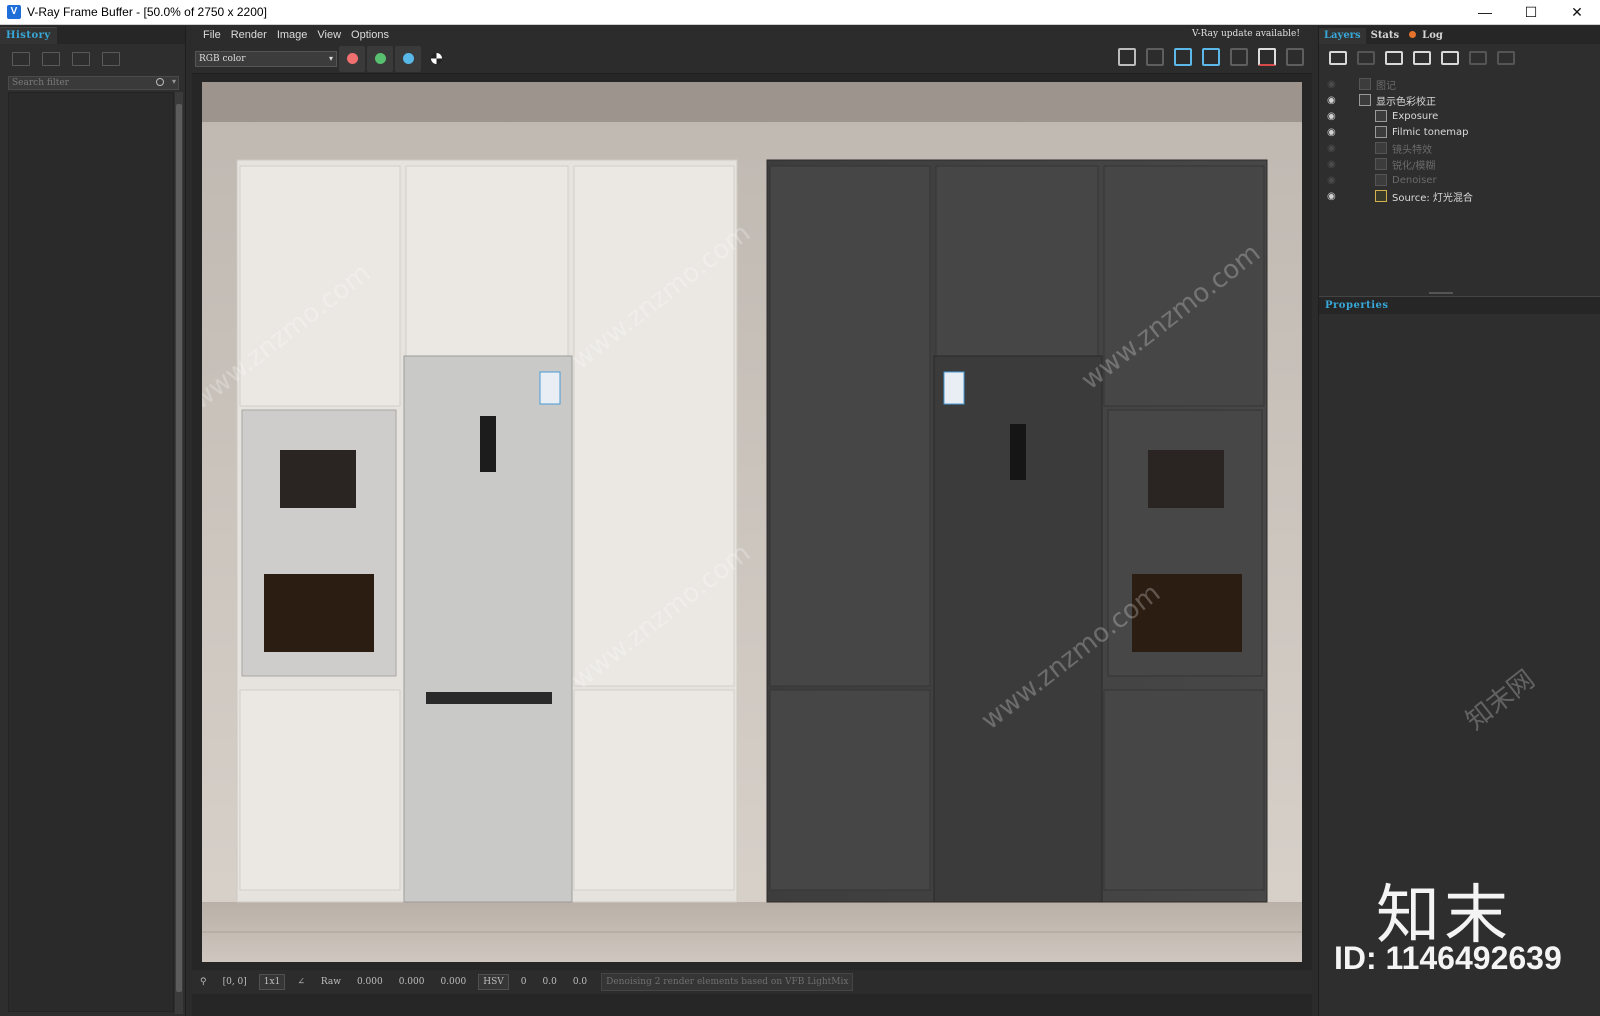 This screenshot has width=1600, height=1016. What do you see at coordinates (1426, 36) in the screenshot?
I see `tab-log: Log` at bounding box center [1426, 36].